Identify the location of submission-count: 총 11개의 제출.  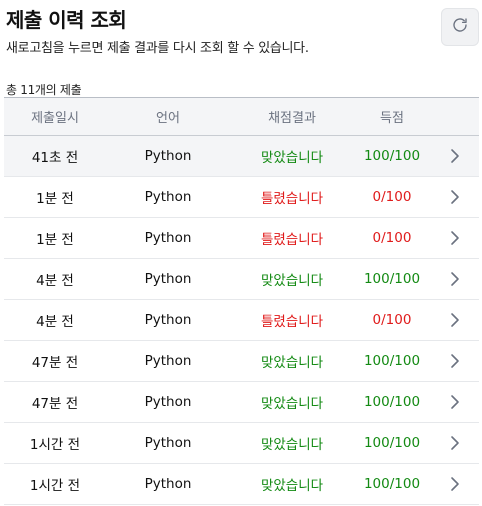
(44, 90).